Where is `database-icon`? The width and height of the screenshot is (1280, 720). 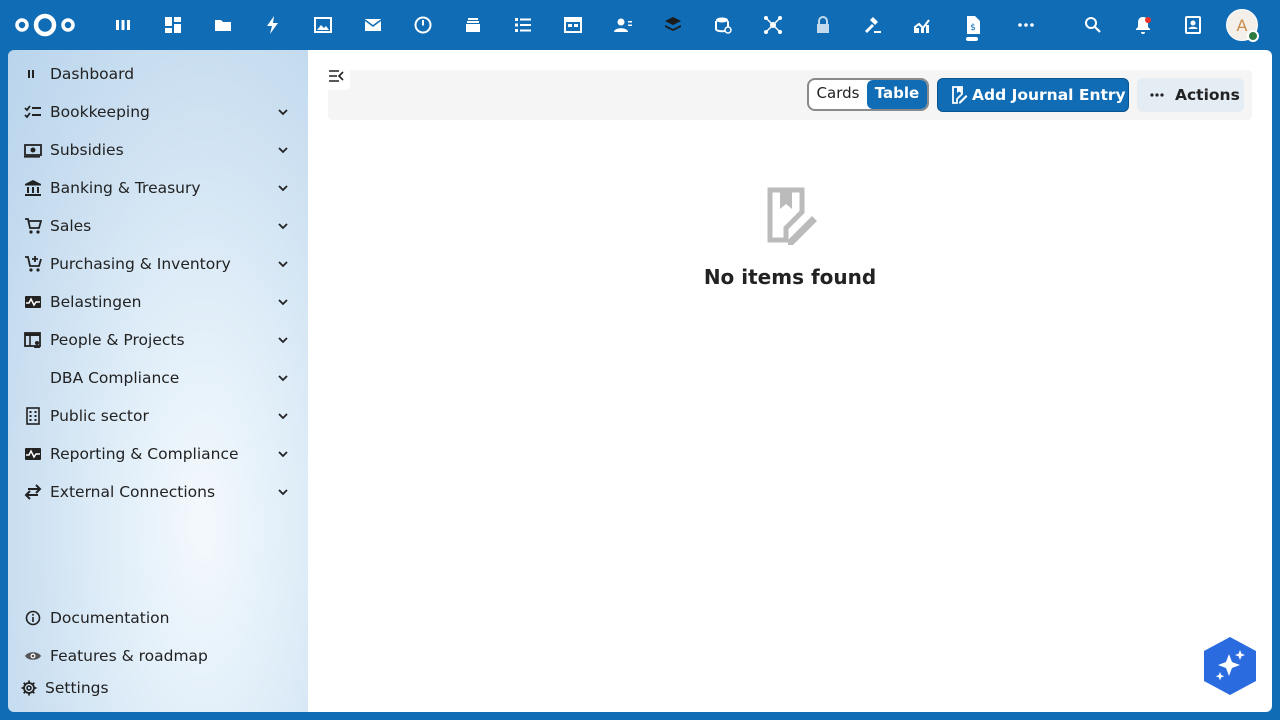 database-icon is located at coordinates (723, 25).